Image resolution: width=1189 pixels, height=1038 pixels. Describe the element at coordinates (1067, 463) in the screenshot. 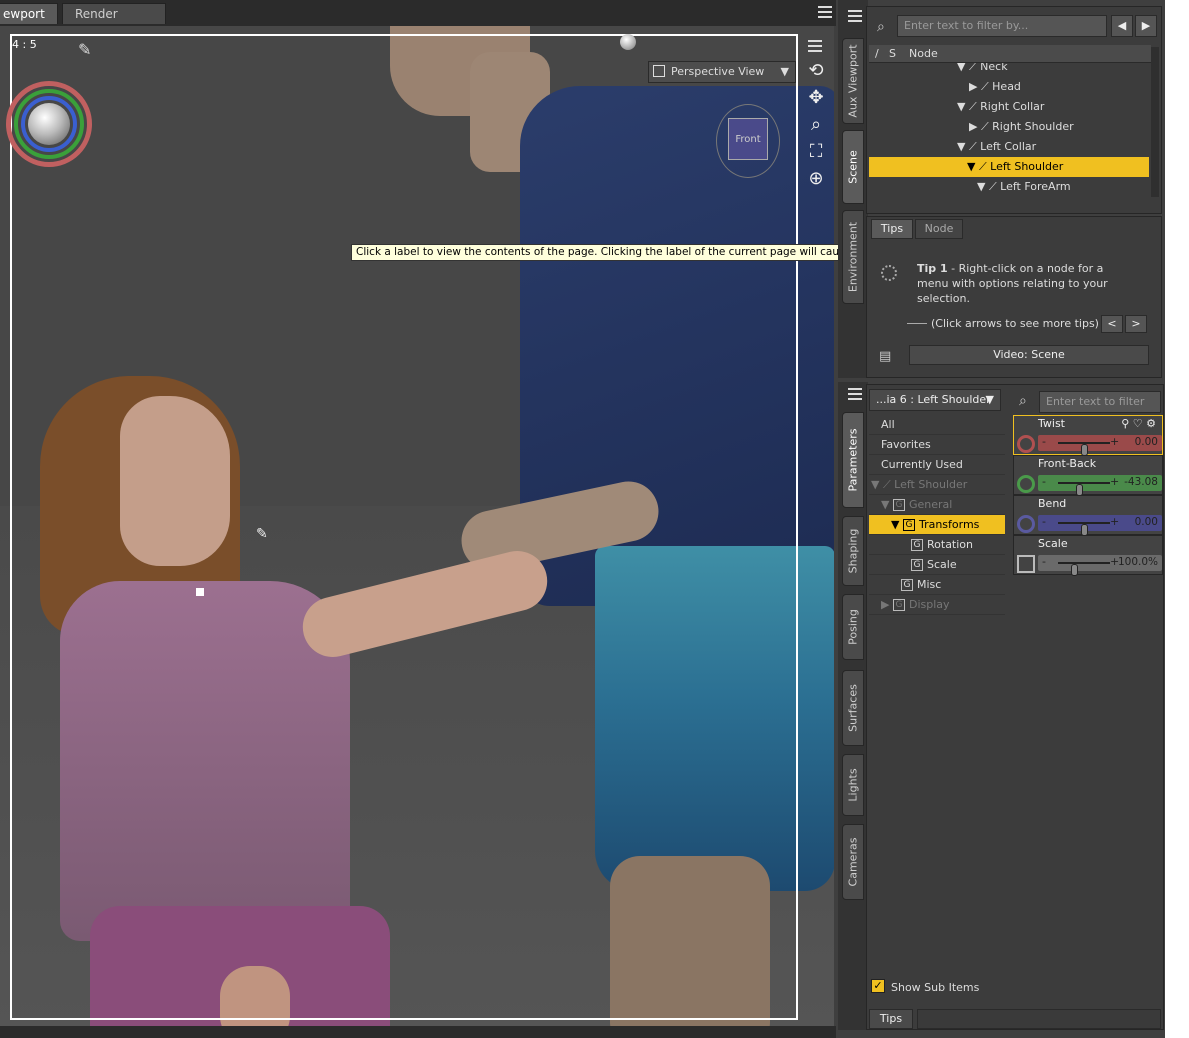

I see `slider-name: Front-Back` at that location.